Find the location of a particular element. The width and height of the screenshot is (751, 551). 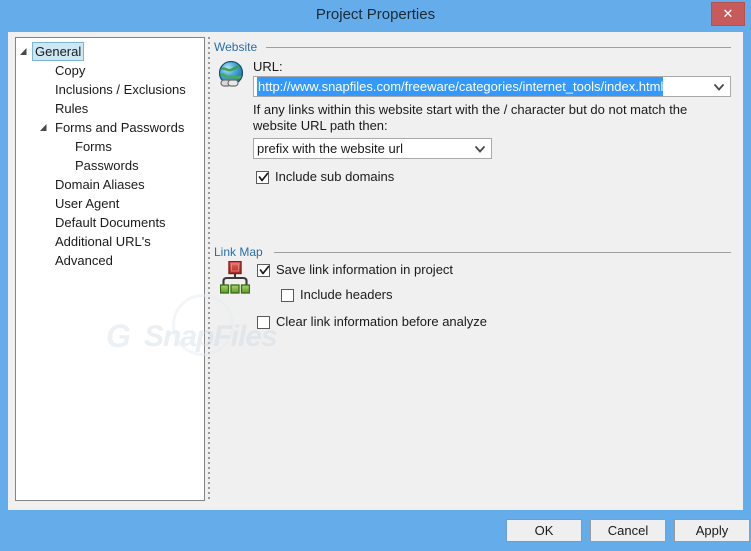

tree-item-domain-aliases: Domain Aliases is located at coordinates (110, 184).